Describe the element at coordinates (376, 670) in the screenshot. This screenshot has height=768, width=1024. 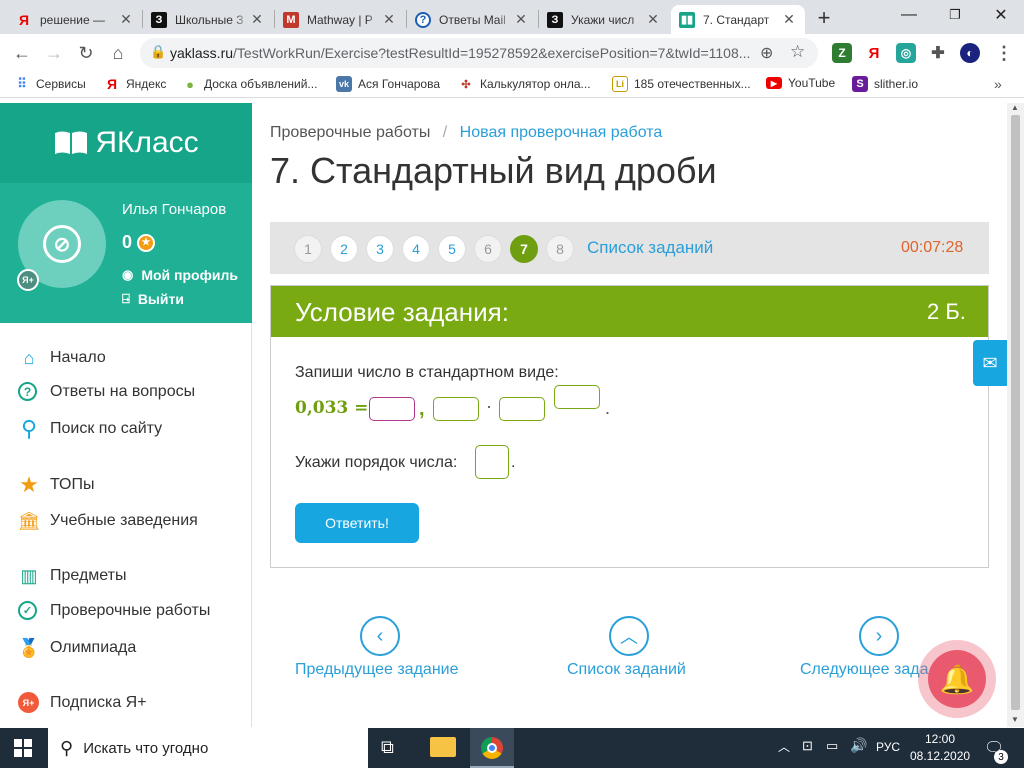
I see `prev-task-link: Предыдущее задание` at that location.